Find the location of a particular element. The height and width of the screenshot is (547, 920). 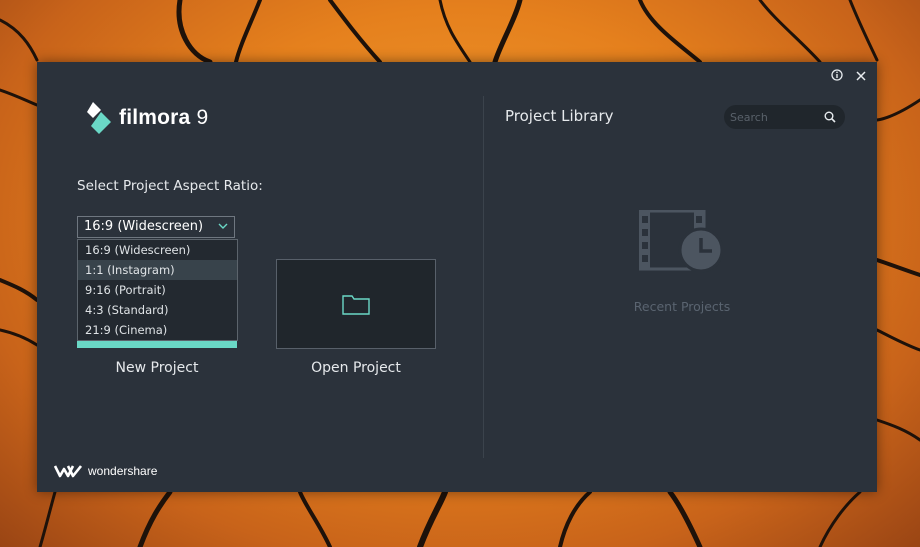

close-icon is located at coordinates (861, 77).